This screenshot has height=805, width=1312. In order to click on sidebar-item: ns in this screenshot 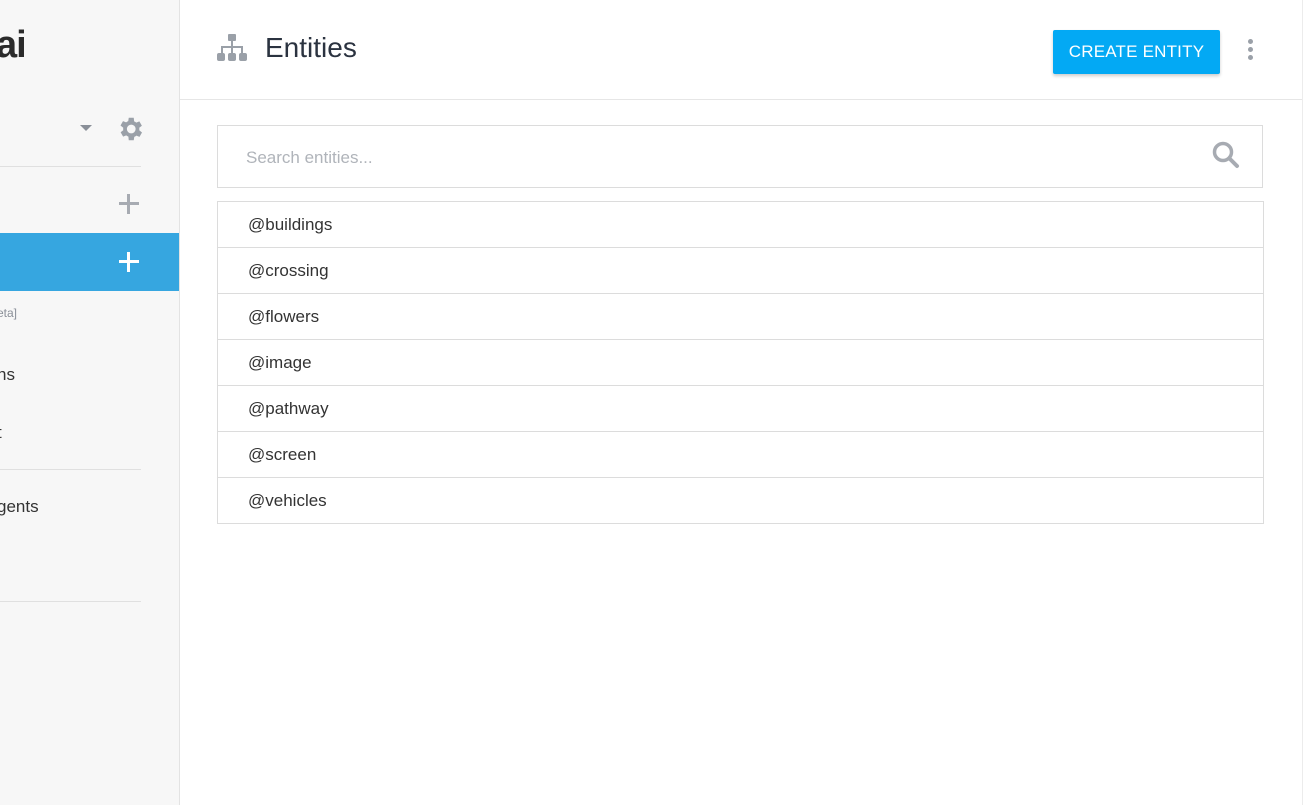, I will do `click(7, 375)`.